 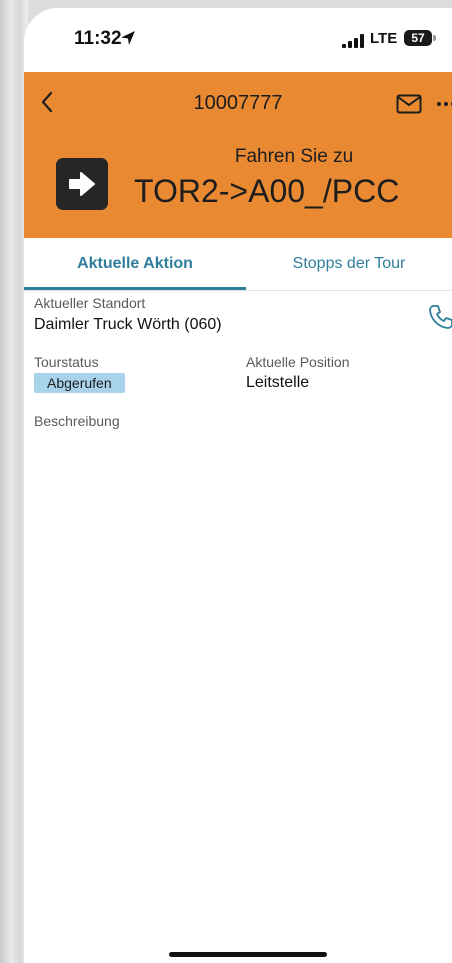 What do you see at coordinates (90, 303) in the screenshot?
I see `current-location-label: Aktueller Standort` at bounding box center [90, 303].